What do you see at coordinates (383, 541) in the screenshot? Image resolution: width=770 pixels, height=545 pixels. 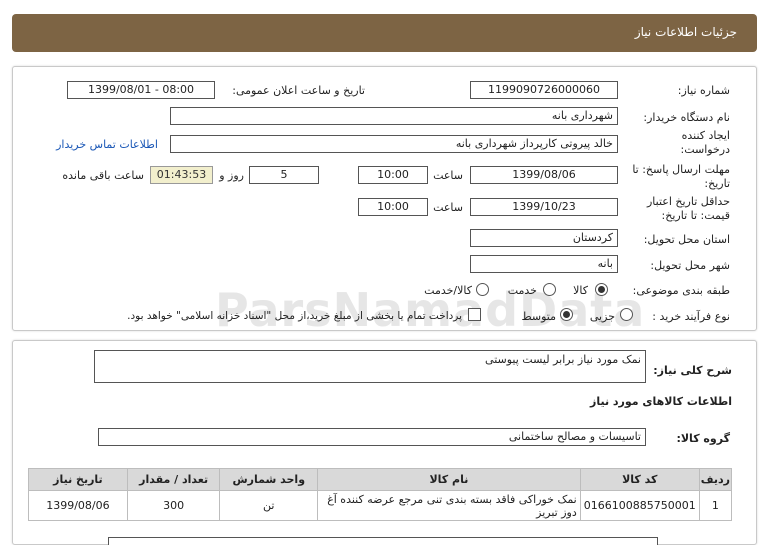 I see `next-section-box` at bounding box center [383, 541].